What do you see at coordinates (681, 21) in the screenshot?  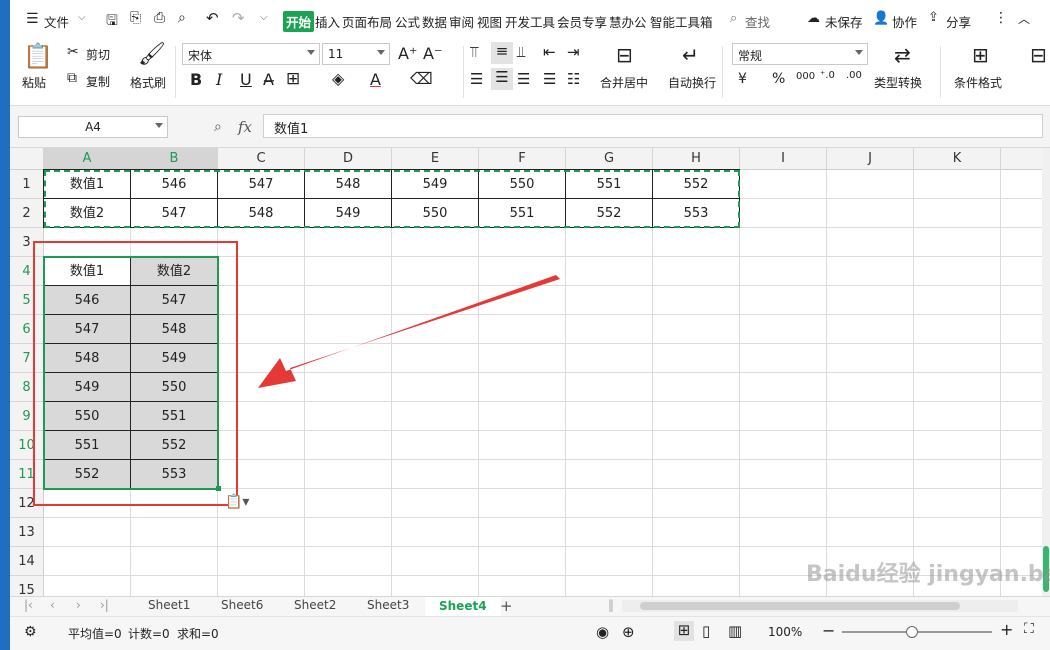 I see `tab-smart-tools: 智能工具箱` at bounding box center [681, 21].